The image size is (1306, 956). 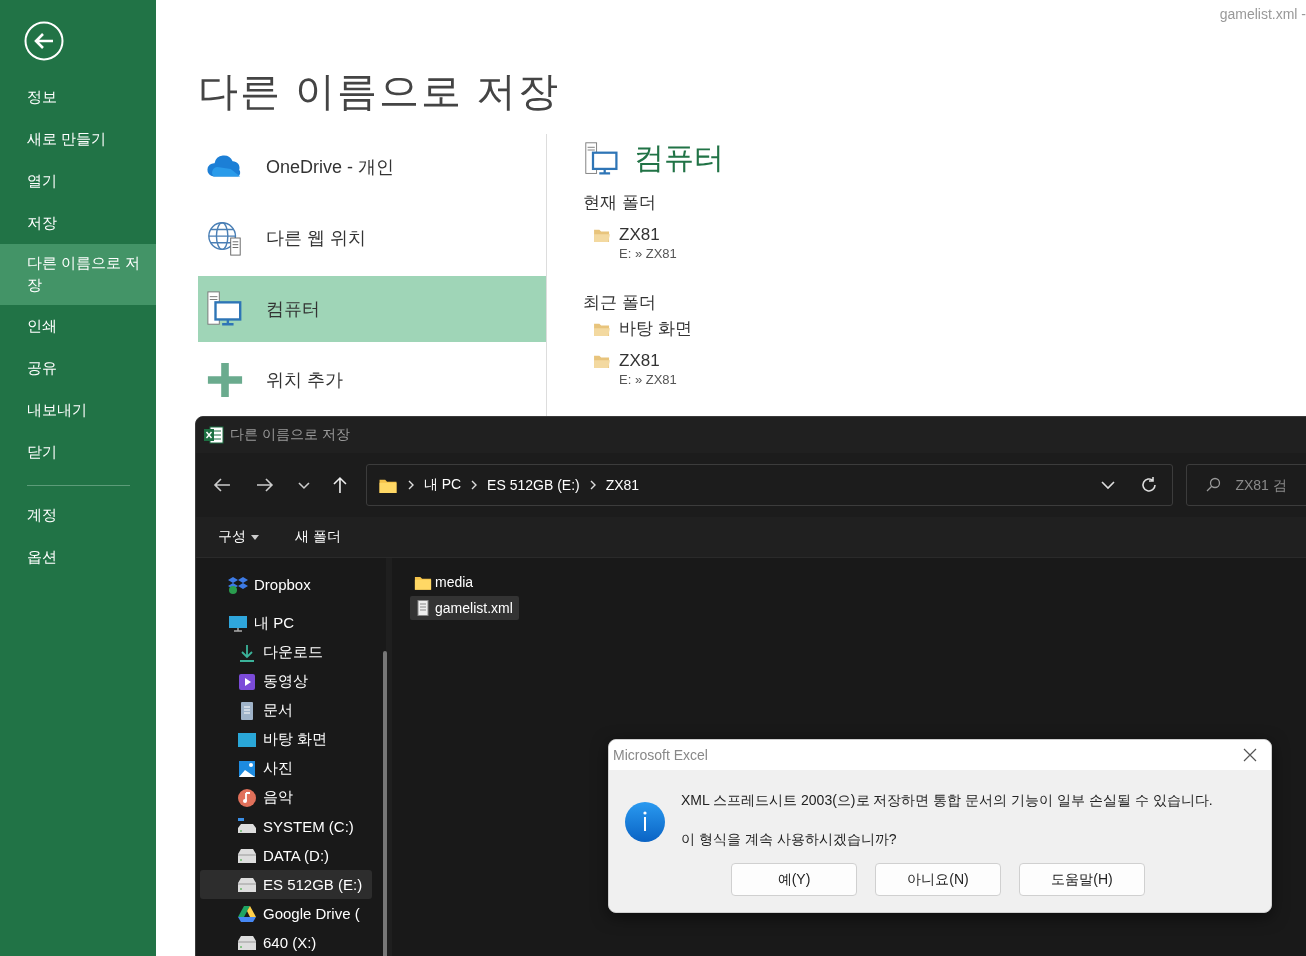 I want to click on menu-item: 계정, so click(x=78, y=515).